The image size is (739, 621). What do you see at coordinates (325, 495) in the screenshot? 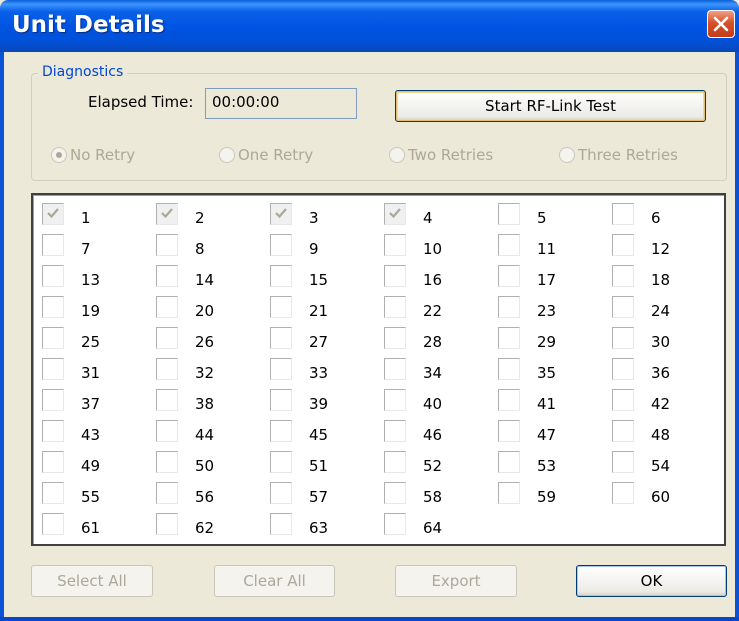
I see `unit-checkbox-item: 57` at bounding box center [325, 495].